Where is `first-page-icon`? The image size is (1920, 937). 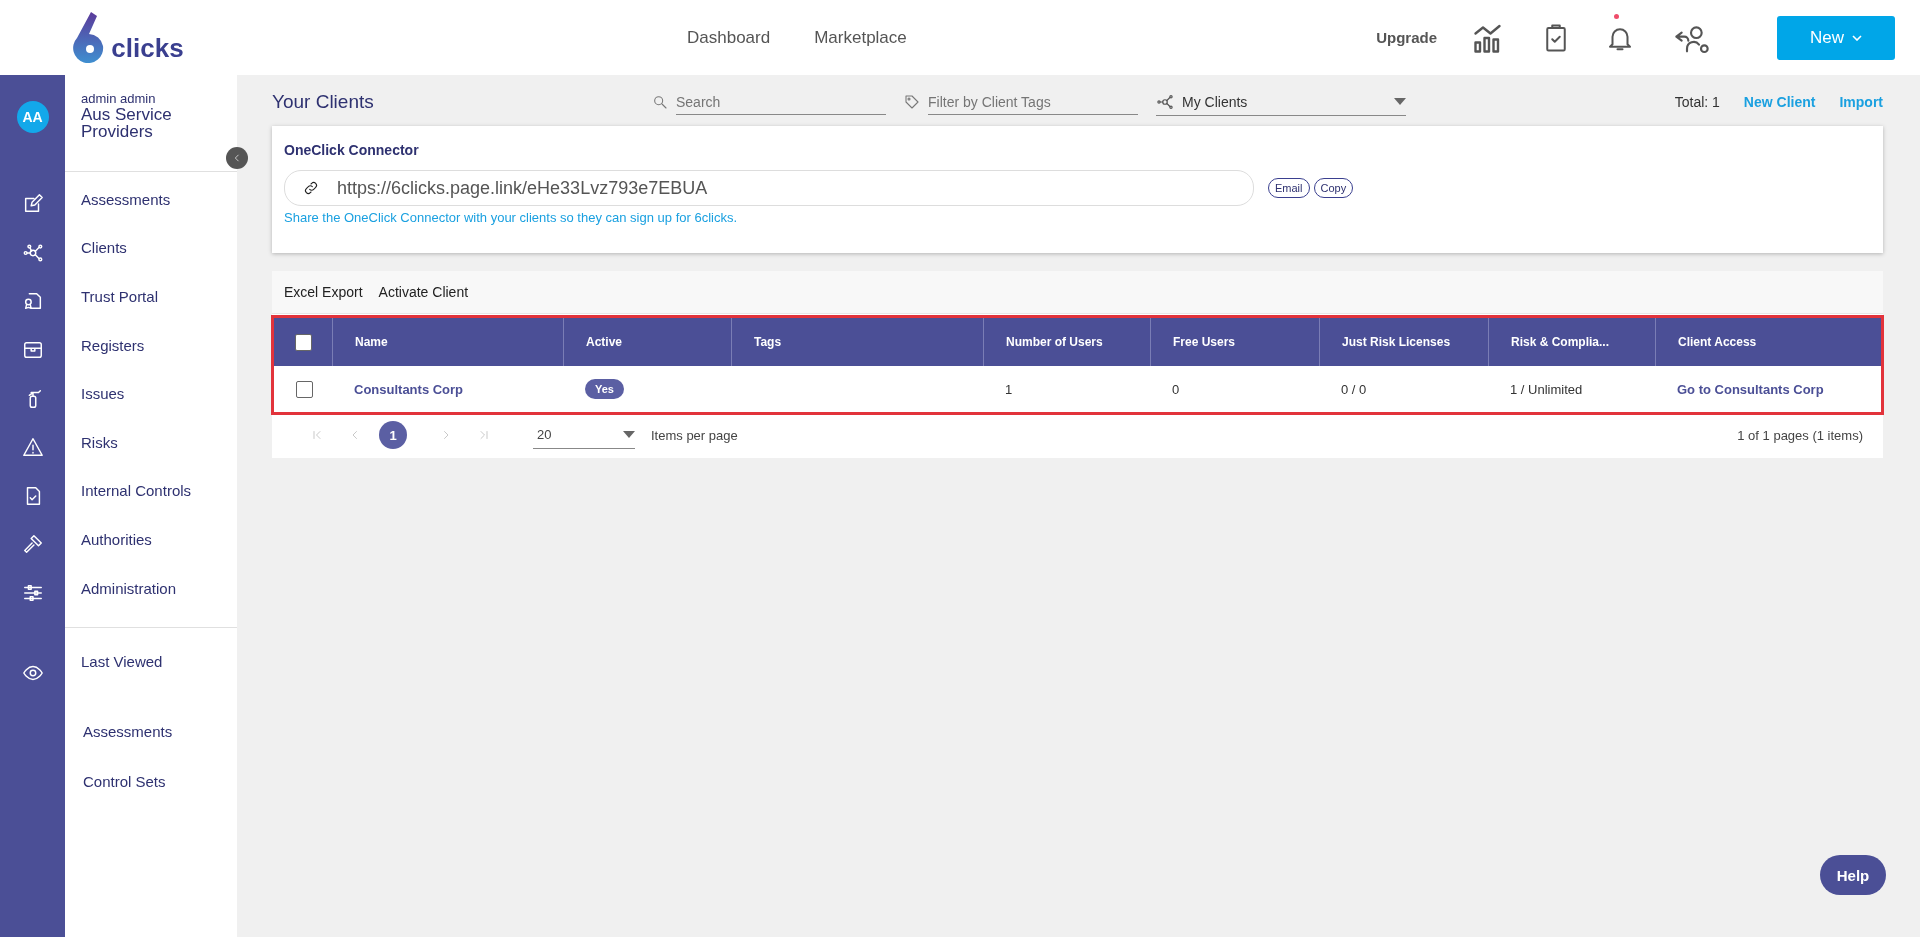
first-page-icon is located at coordinates (317, 435).